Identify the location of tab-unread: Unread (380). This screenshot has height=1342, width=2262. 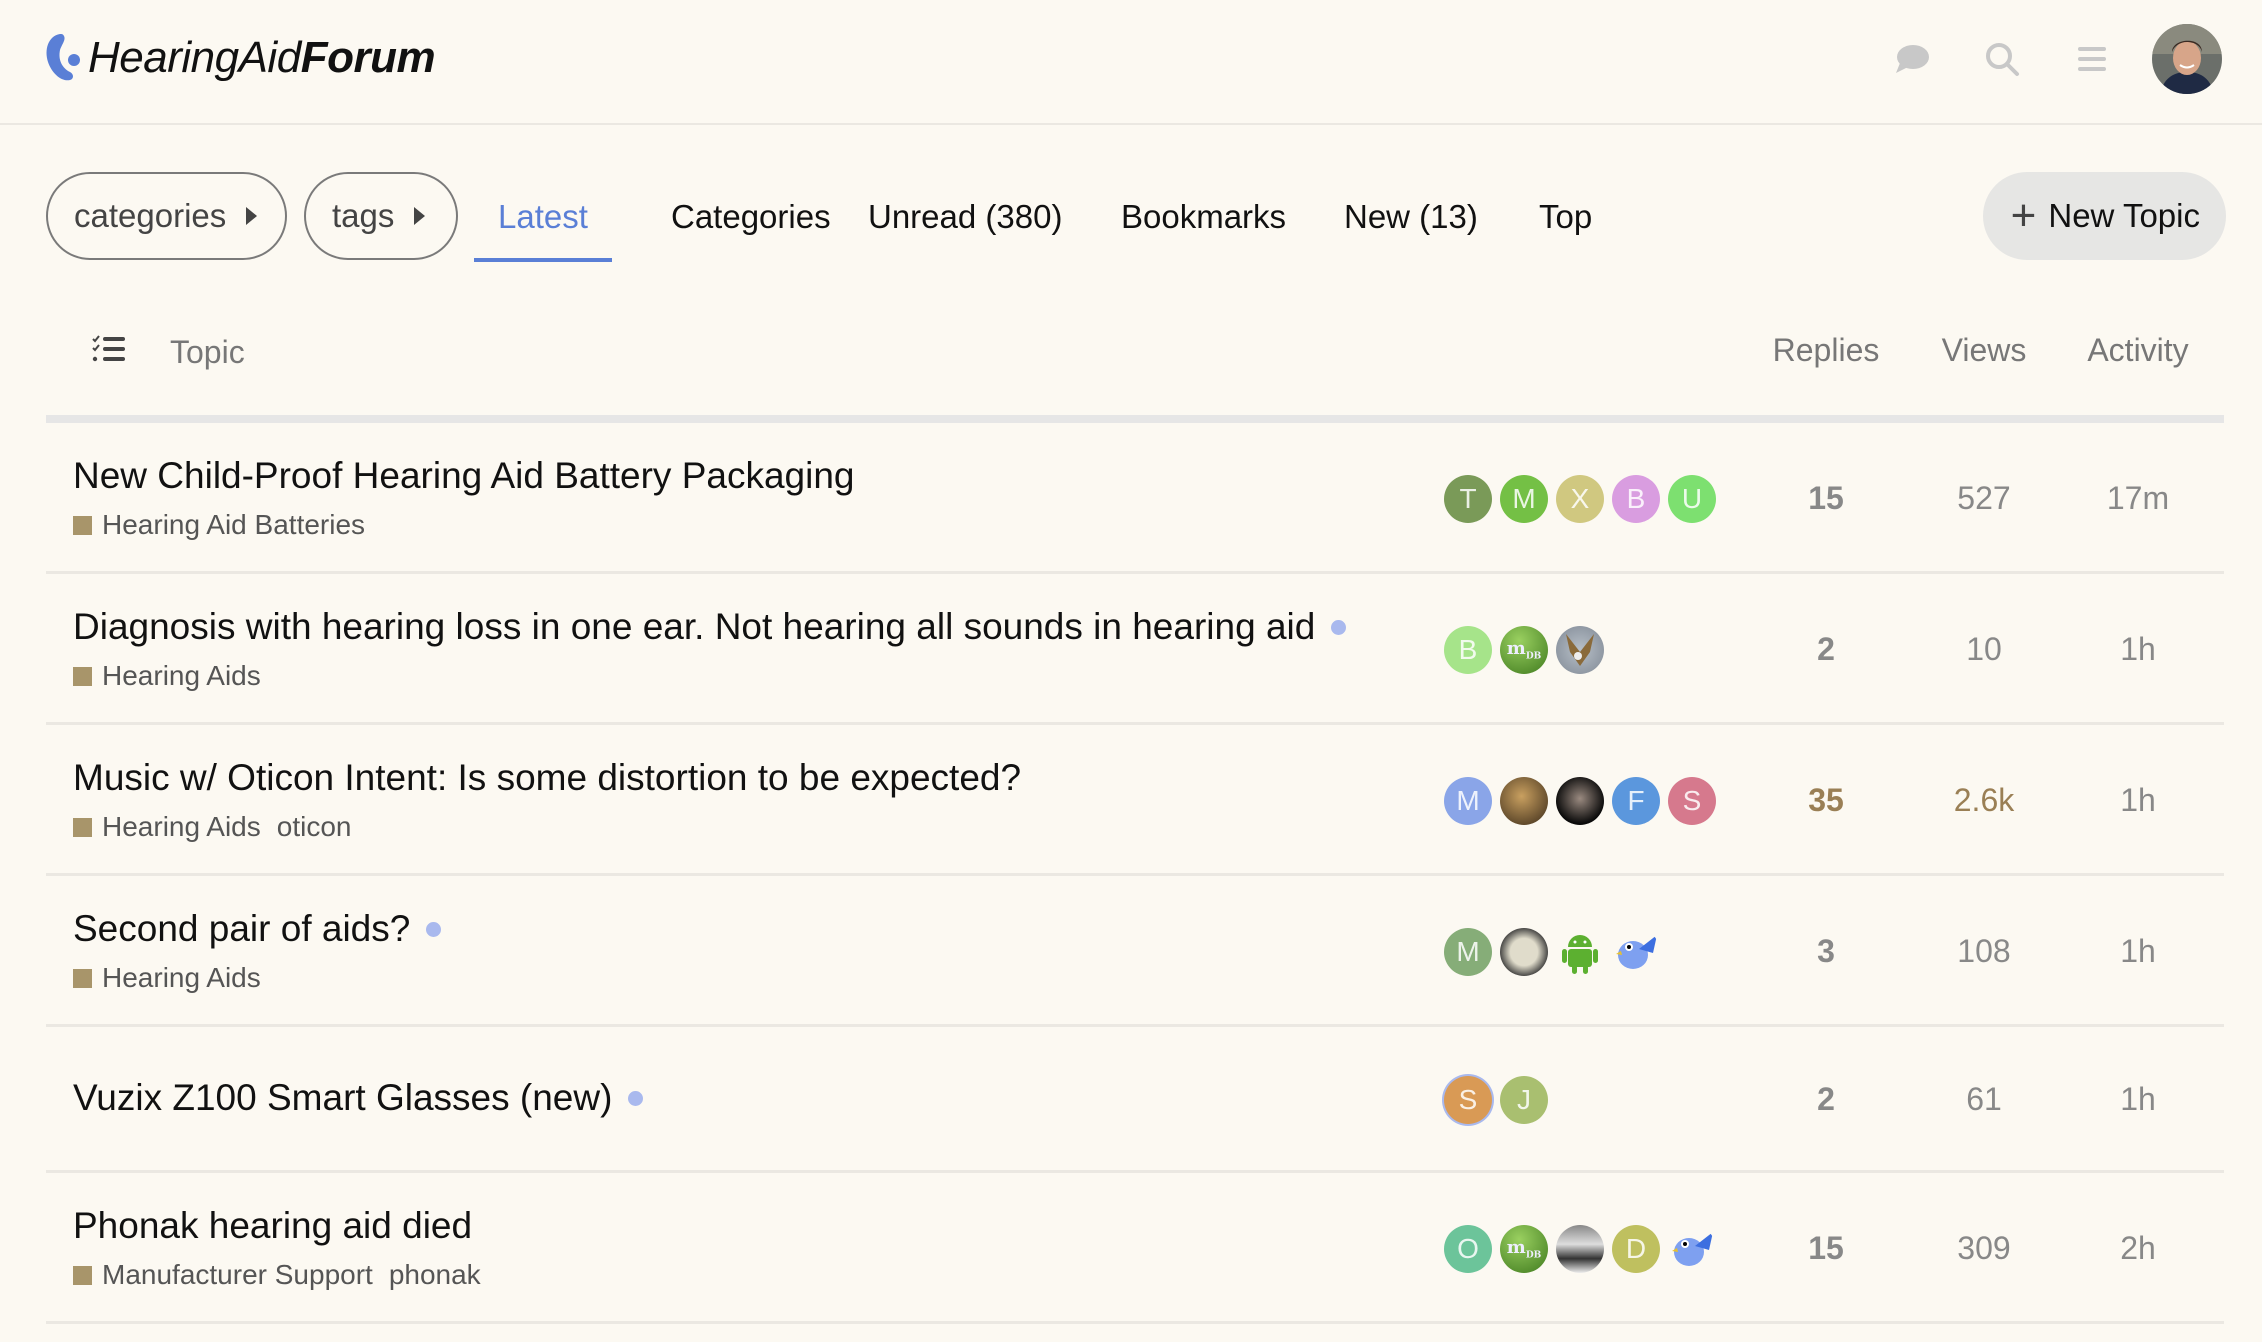
(965, 217).